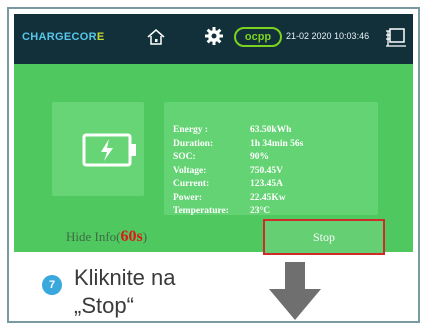 The height and width of the screenshot is (330, 427). Describe the element at coordinates (109, 150) in the screenshot. I see `battery-charging-icon` at that location.